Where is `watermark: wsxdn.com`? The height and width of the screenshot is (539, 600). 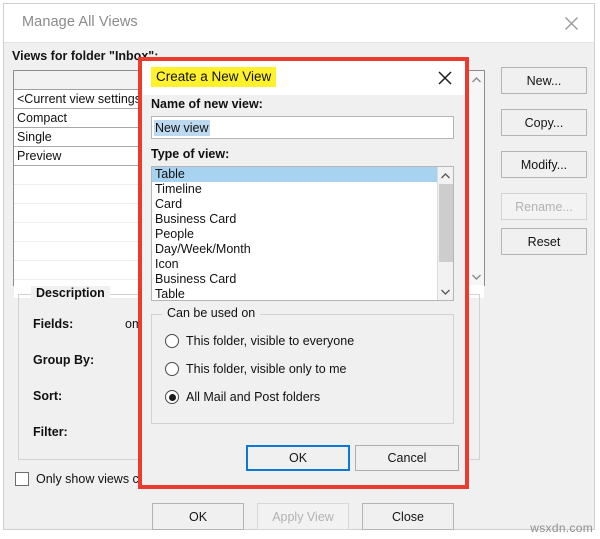 watermark: wsxdn.com is located at coordinates (561, 528).